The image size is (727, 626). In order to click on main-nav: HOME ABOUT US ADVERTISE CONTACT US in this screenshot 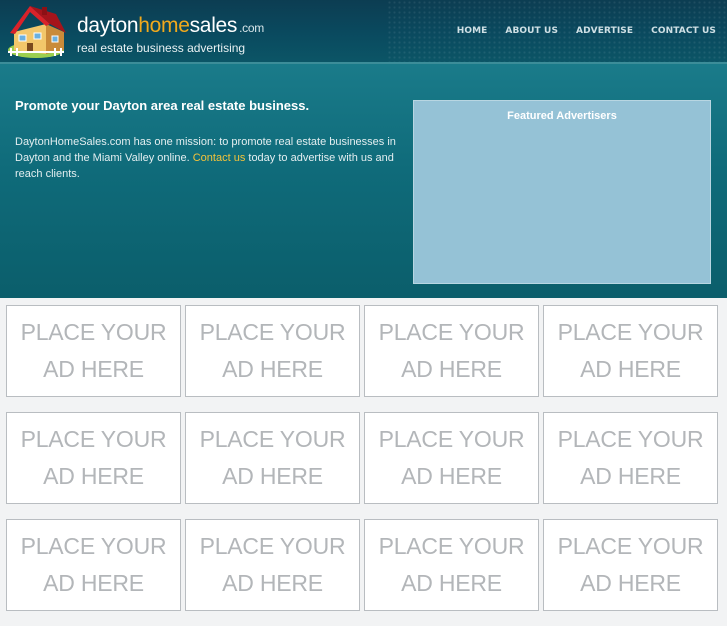, I will do `click(586, 31)`.